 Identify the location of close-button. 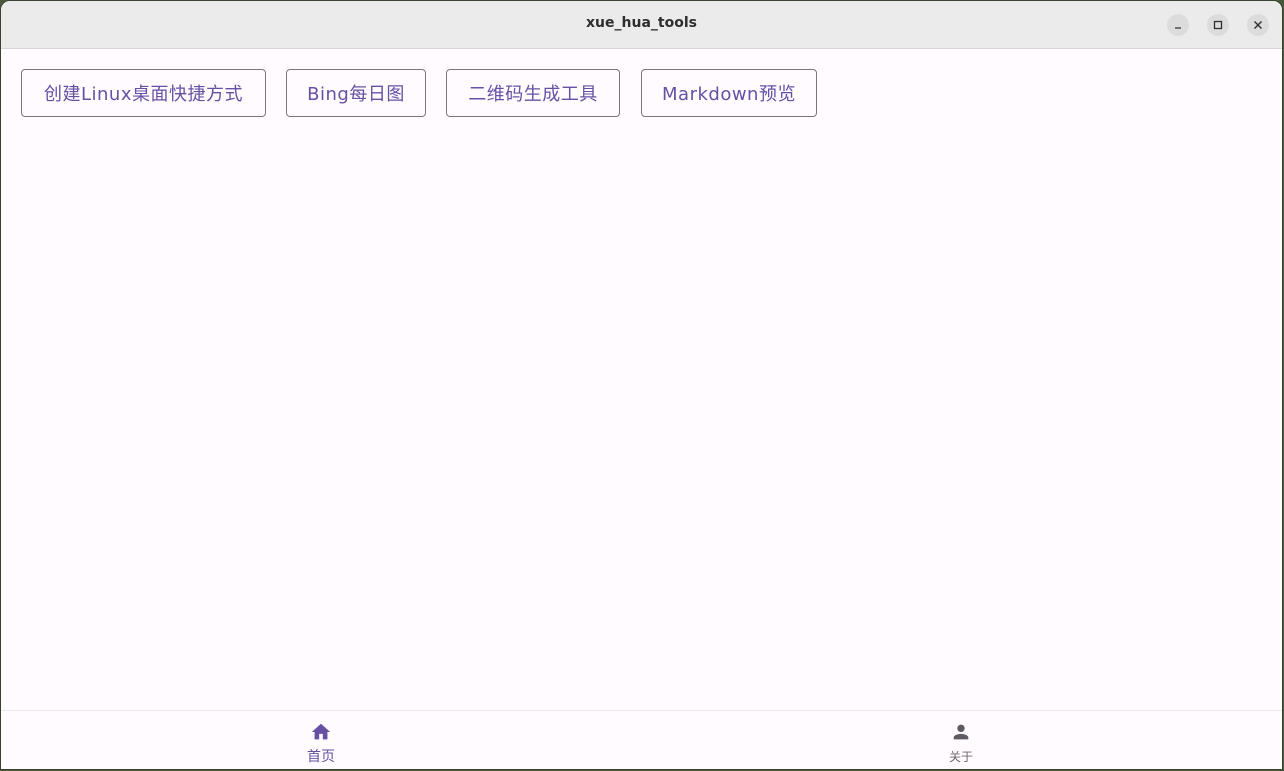
(1258, 25).